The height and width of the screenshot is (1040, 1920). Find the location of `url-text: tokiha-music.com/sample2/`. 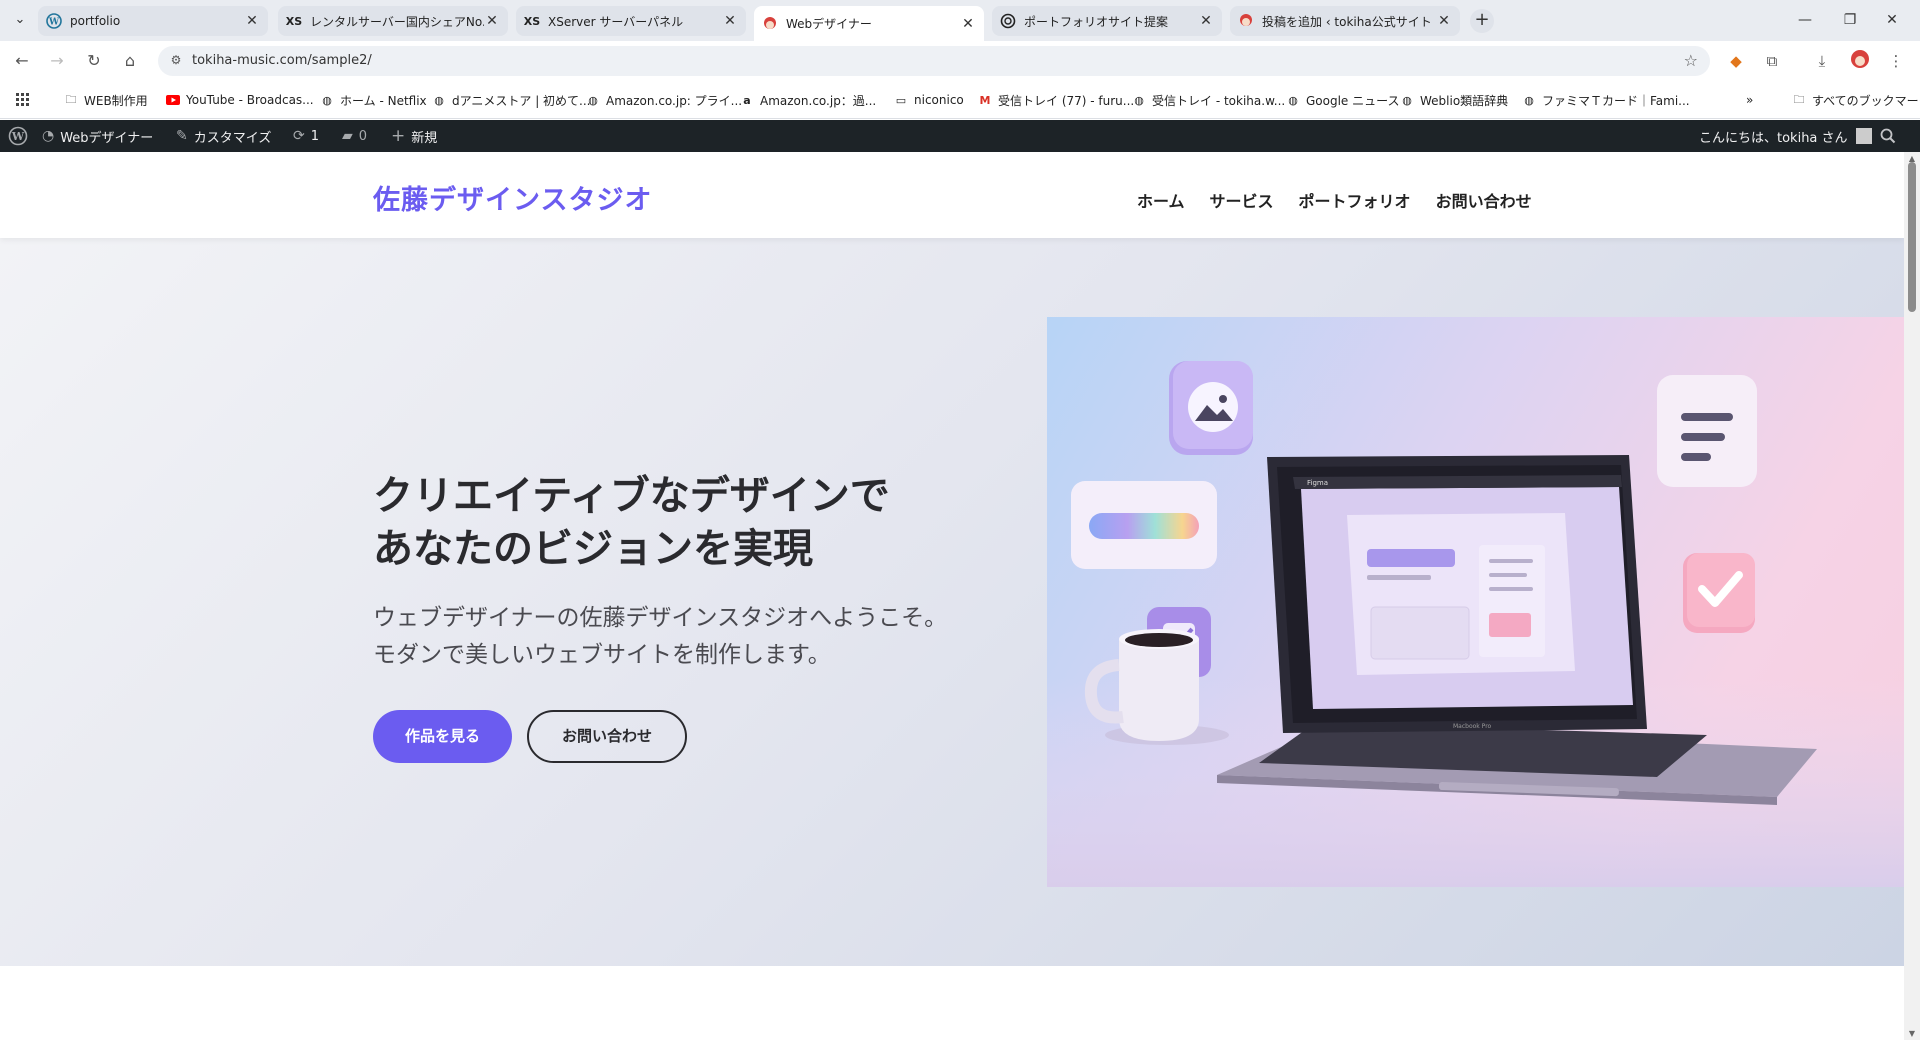

url-text: tokiha-music.com/sample2/ is located at coordinates (282, 60).